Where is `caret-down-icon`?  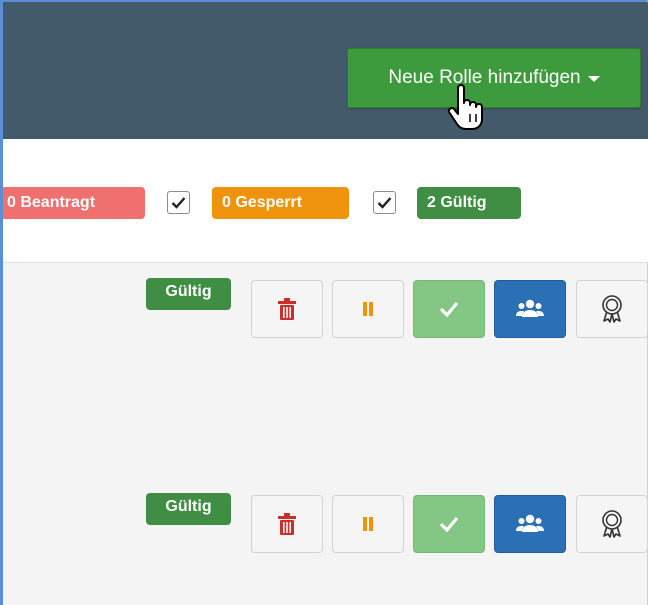 caret-down-icon is located at coordinates (593, 79).